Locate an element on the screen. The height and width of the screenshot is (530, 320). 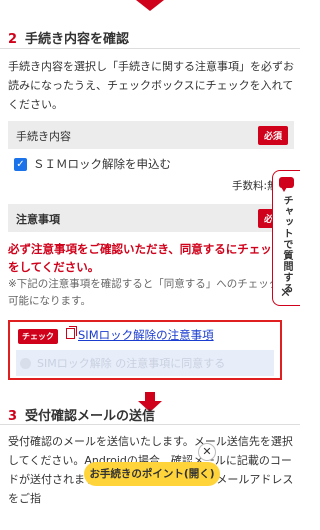
sim-unlock-option: ✓ ＳＩＭロック解除を申込む is located at coordinates (92, 164).